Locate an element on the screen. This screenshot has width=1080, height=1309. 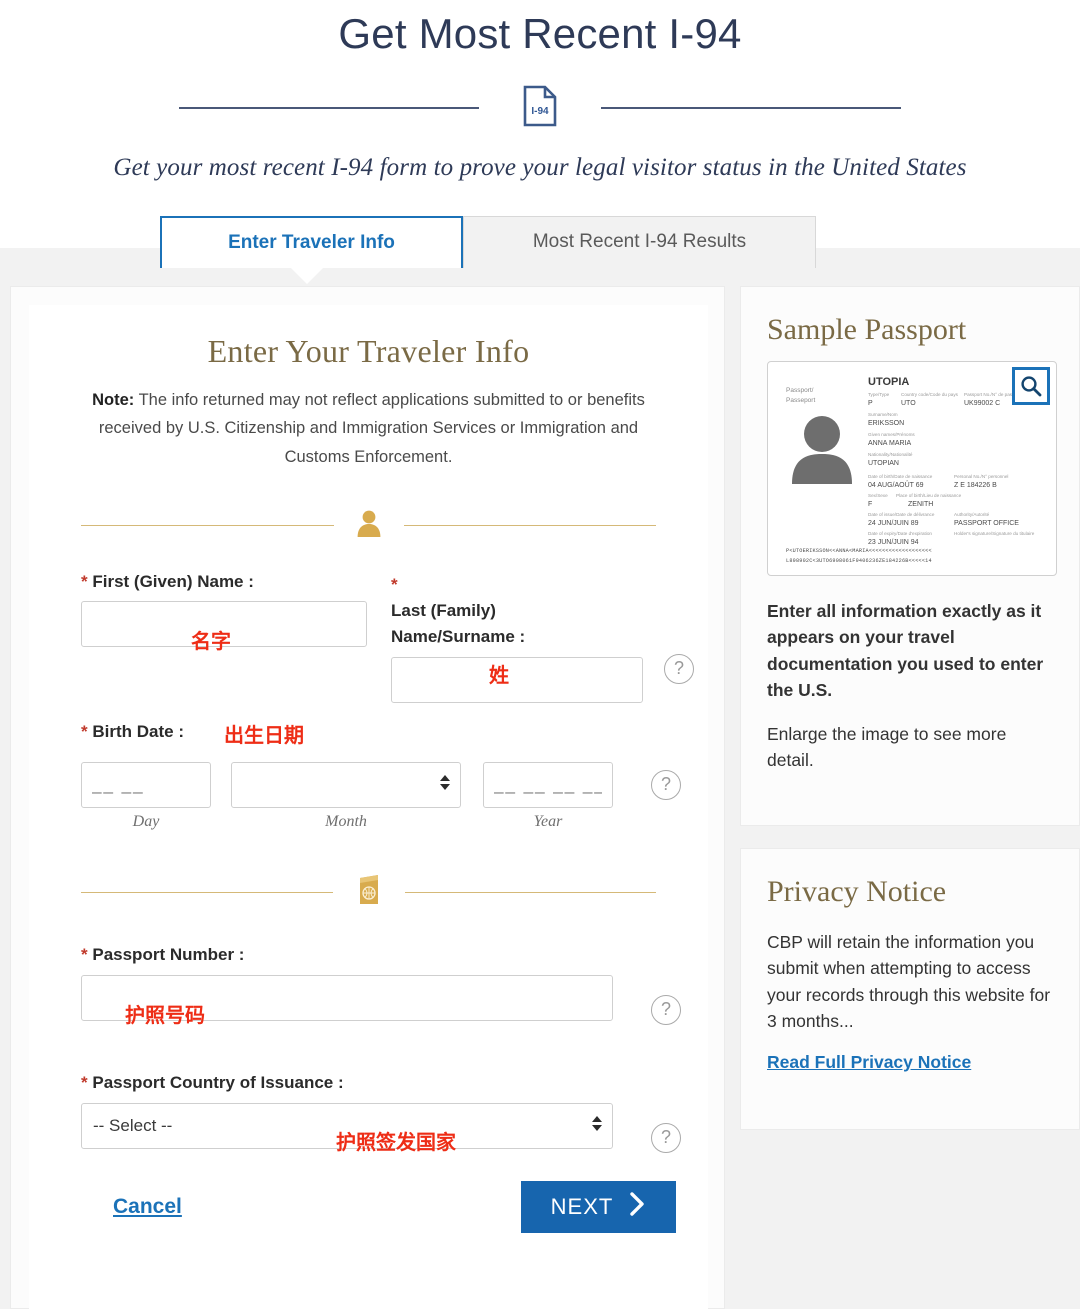
person-icon is located at coordinates (369, 525).